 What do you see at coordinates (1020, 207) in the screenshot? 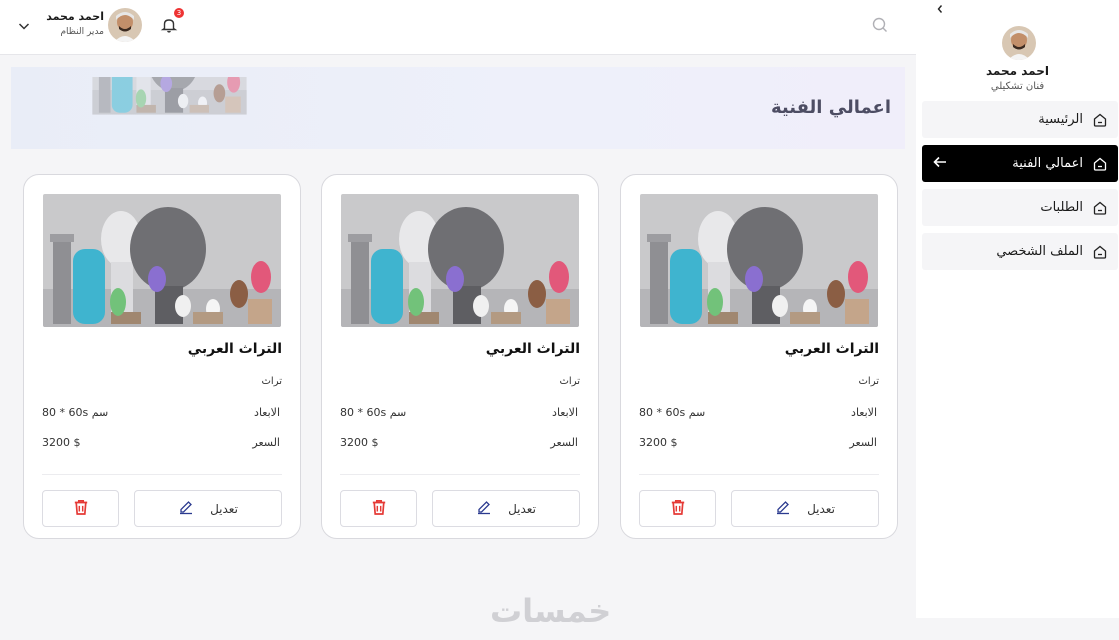
I see `sidebar-item-orders: الطلبات` at bounding box center [1020, 207].